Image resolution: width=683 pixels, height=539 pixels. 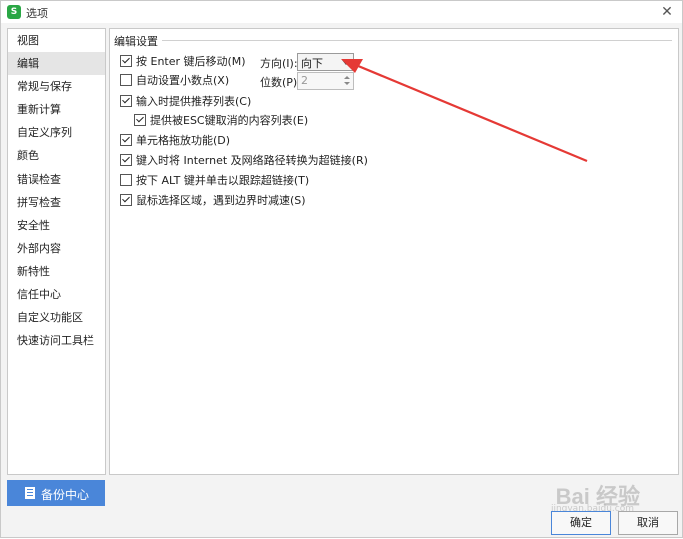 I want to click on direction-value: 向下, so click(x=312, y=63).